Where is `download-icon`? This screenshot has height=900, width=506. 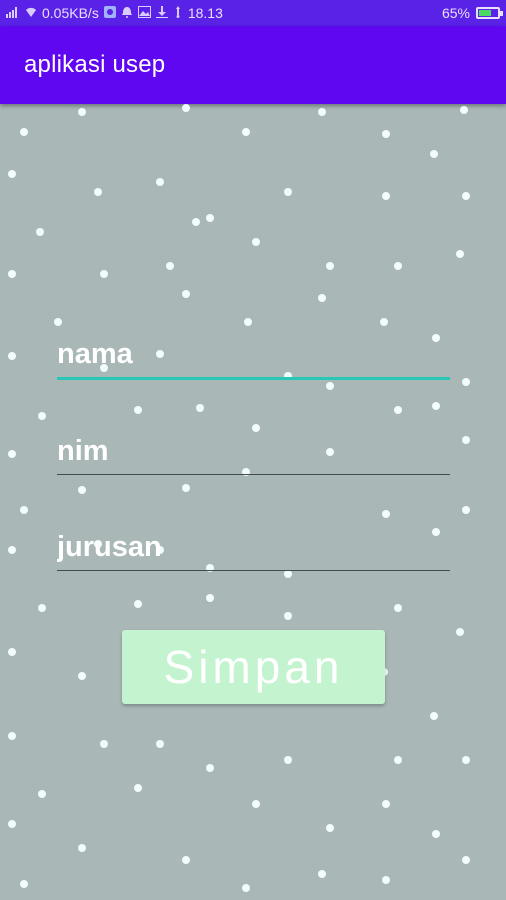
download-icon is located at coordinates (161, 13).